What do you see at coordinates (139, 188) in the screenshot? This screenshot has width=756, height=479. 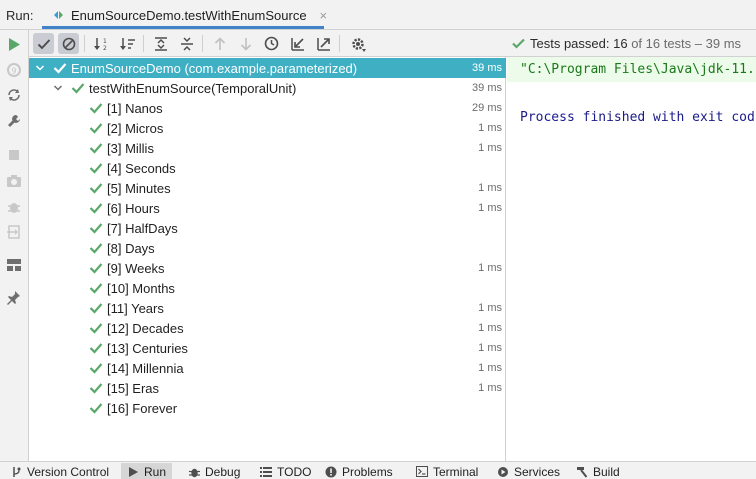 I see `tree-node-label: [5] Minutes` at bounding box center [139, 188].